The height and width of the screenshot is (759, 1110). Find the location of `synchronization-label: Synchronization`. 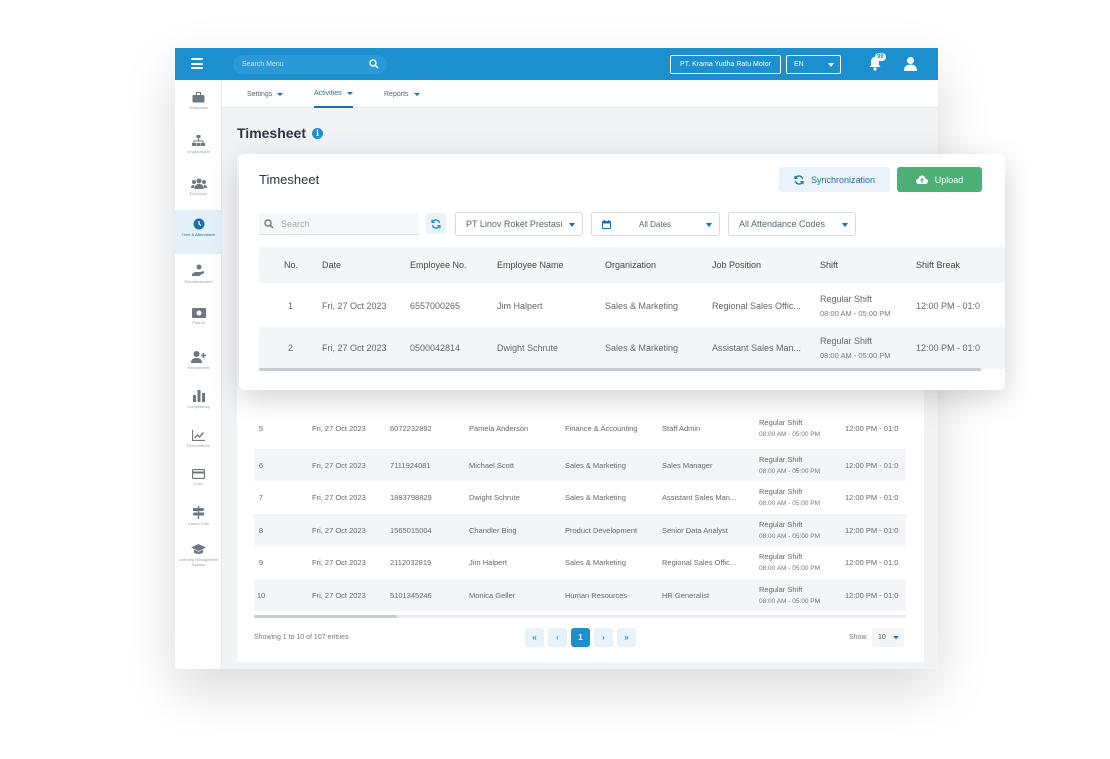

synchronization-label: Synchronization is located at coordinates (843, 179).